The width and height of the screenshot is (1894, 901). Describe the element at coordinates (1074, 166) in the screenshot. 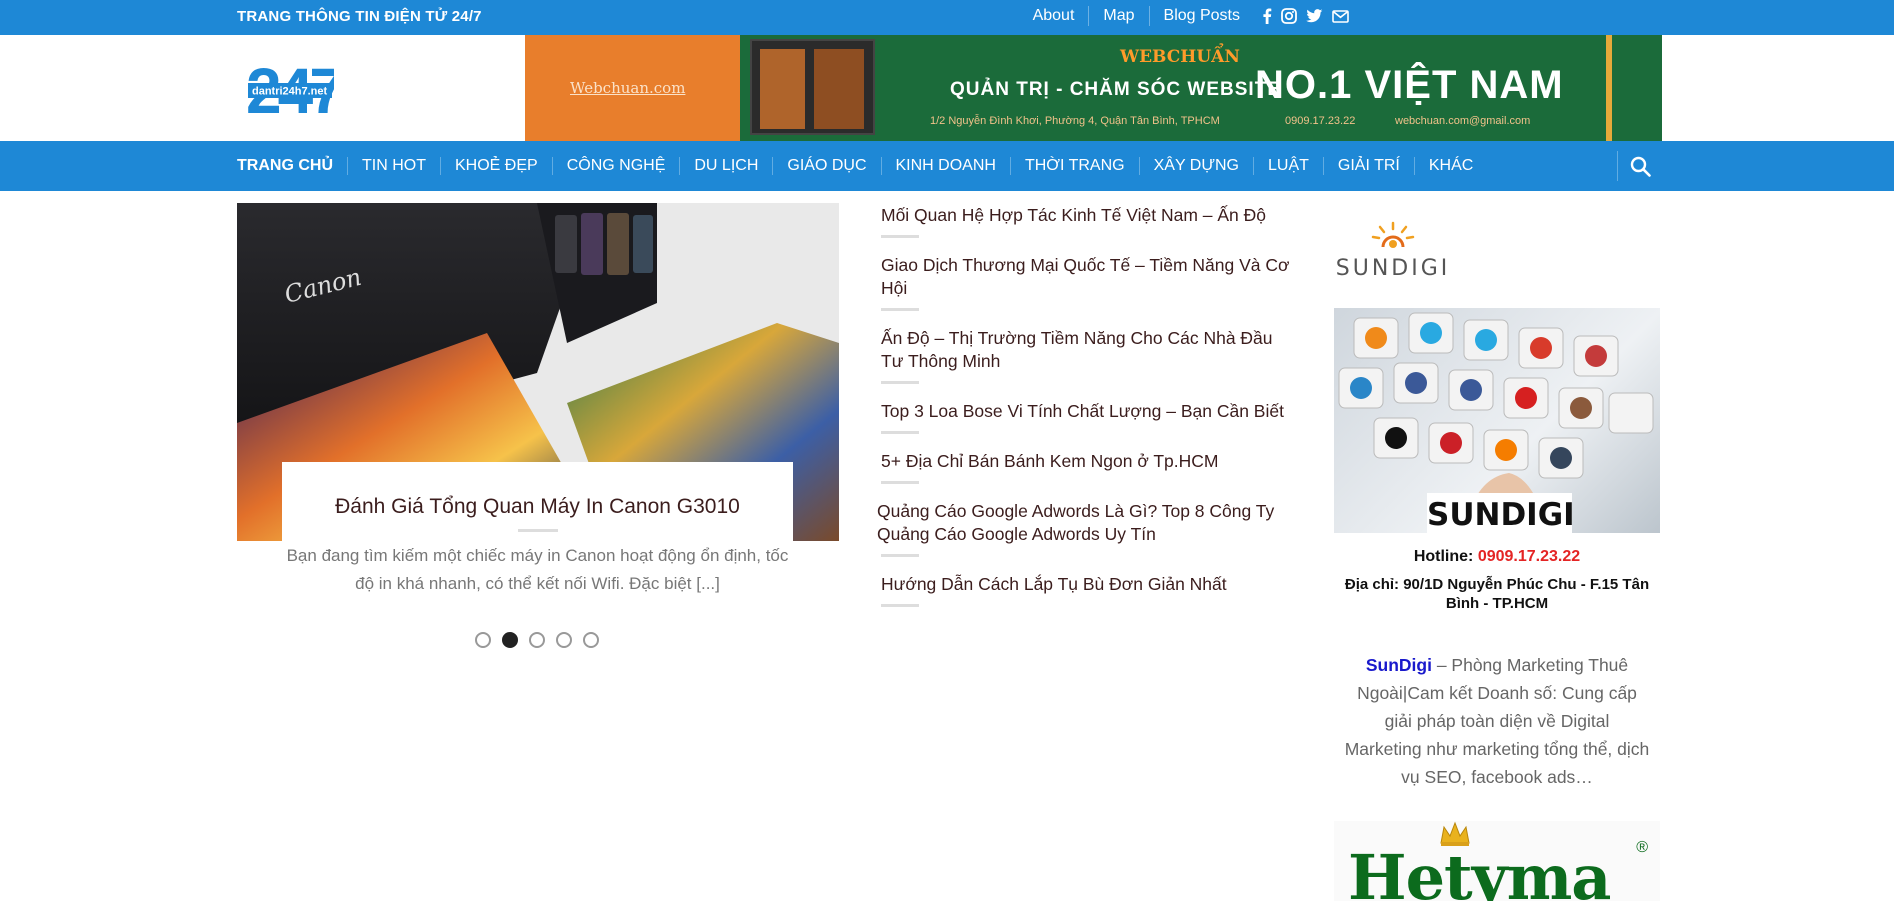

I see `nav-item-thoi-trang: THỜI TRANG` at that location.